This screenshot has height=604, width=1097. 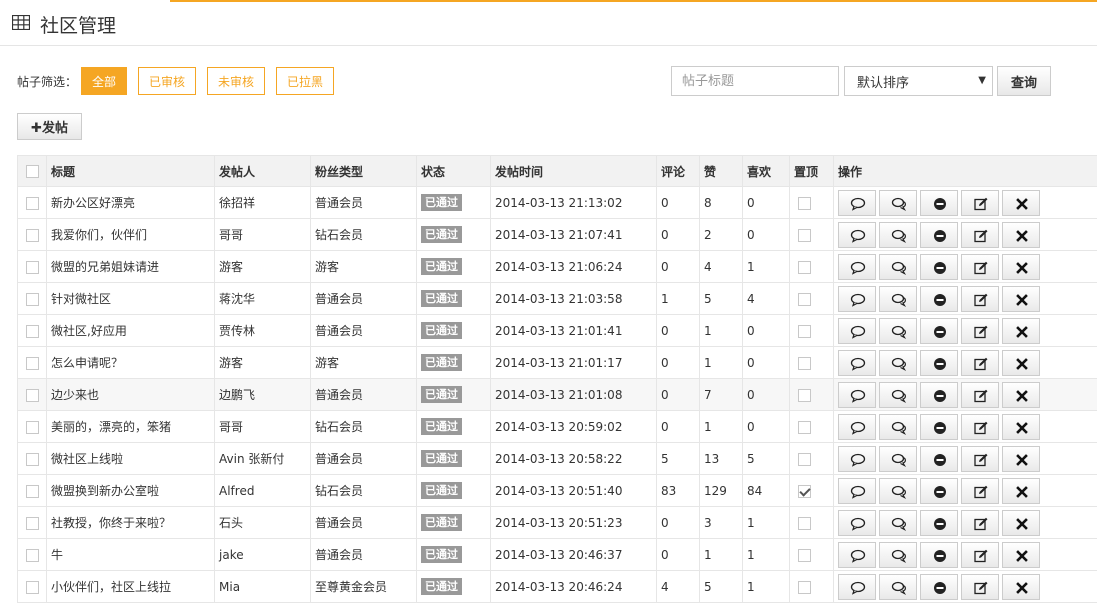 I want to click on filter-blacklisted-button: 已拉黑, so click(x=305, y=81).